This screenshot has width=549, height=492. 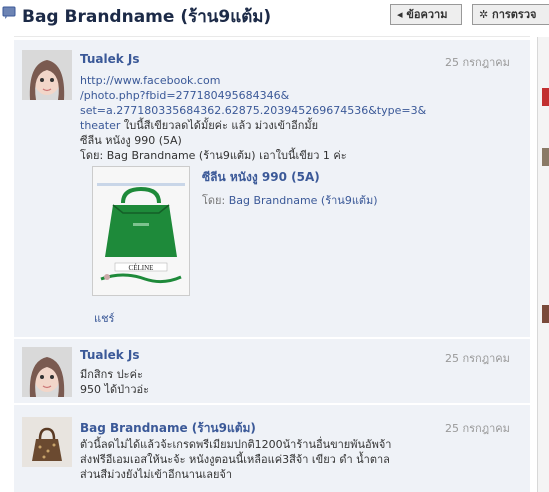 I want to click on page-title: Bag Brandname (ร้าน9แต้ม), so click(x=147, y=17).